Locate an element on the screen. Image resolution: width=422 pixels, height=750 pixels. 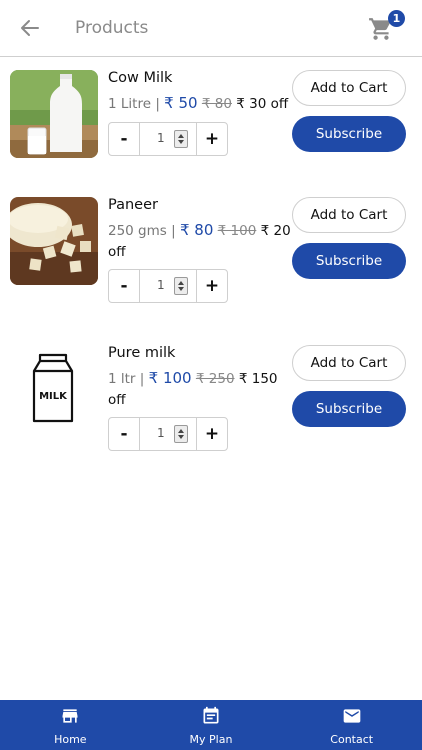
product-unit: 1 Litre is located at coordinates (130, 104).